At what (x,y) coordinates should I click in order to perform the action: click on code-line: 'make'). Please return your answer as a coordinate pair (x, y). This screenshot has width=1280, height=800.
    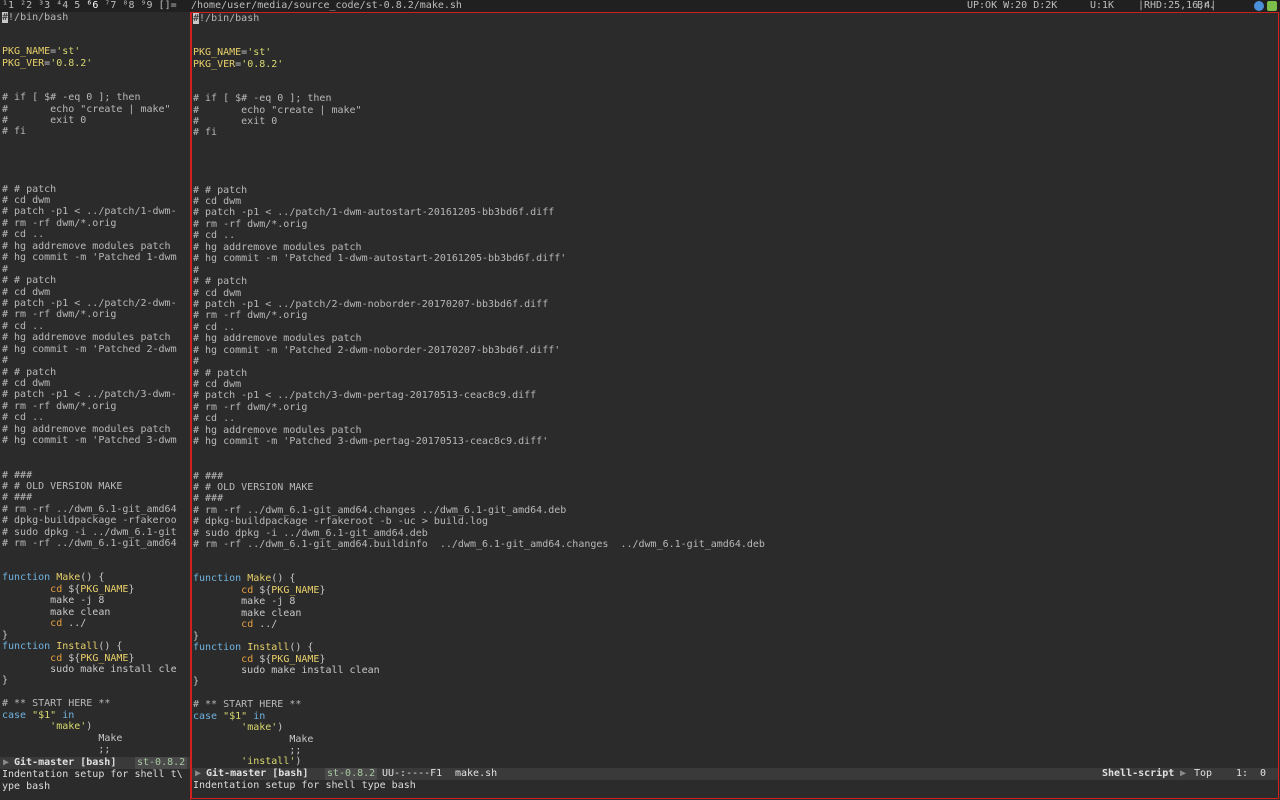
    Looking at the image, I should click on (479, 727).